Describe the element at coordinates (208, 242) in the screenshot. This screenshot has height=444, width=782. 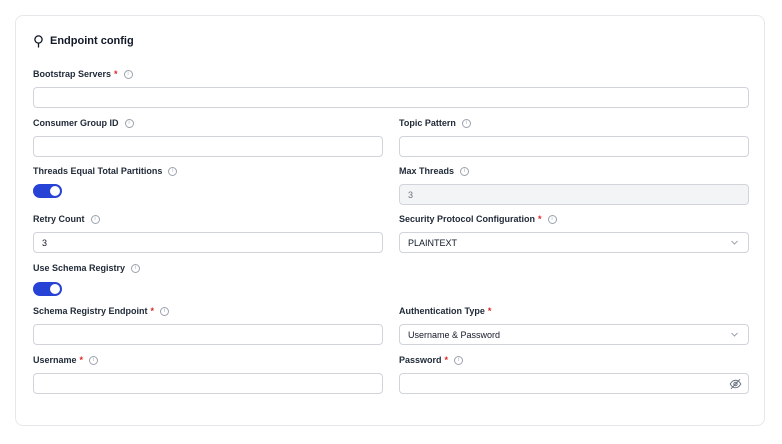
I see `retry-count-input` at that location.